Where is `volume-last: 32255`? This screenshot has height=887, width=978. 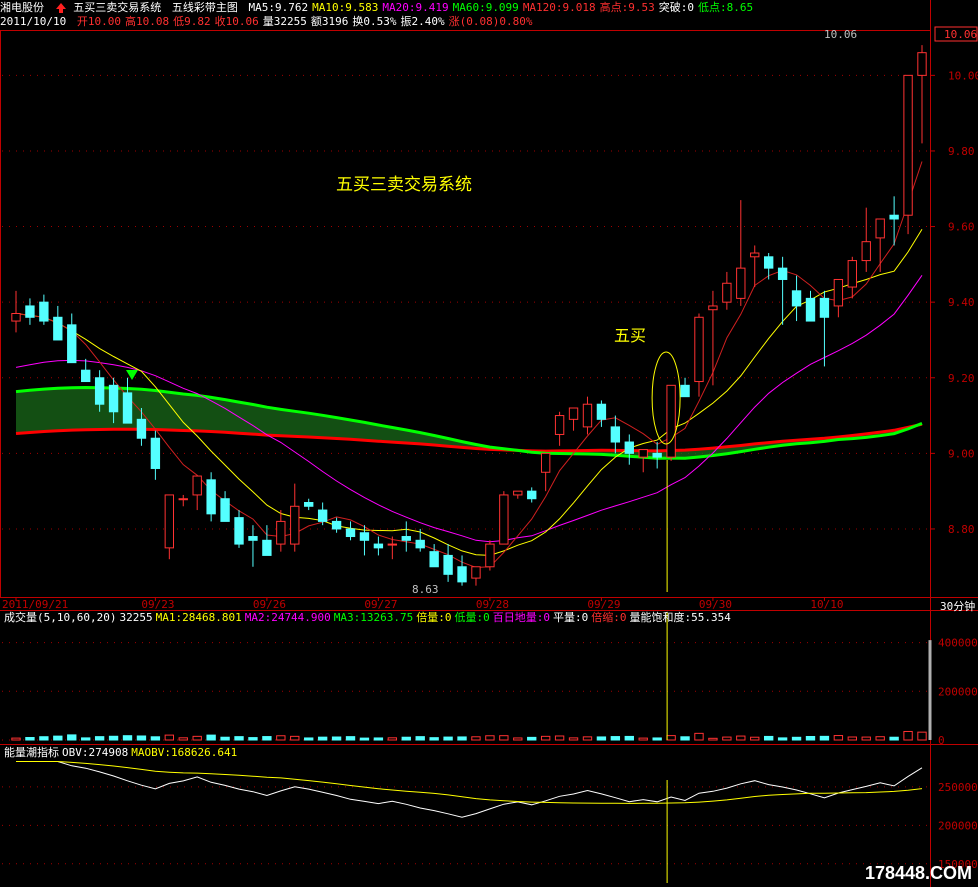
volume-last: 32255 is located at coordinates (136, 617).